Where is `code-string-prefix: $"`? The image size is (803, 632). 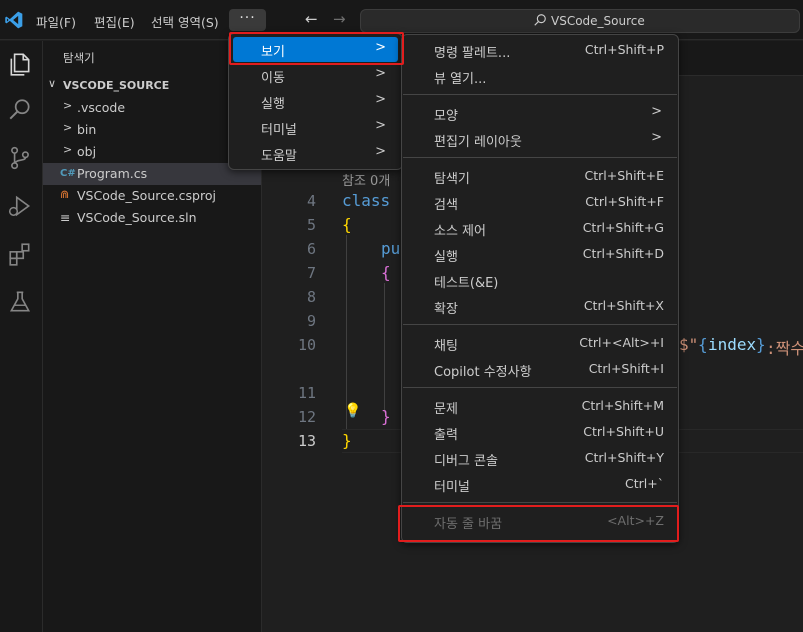
code-string-prefix: $" is located at coordinates (689, 344).